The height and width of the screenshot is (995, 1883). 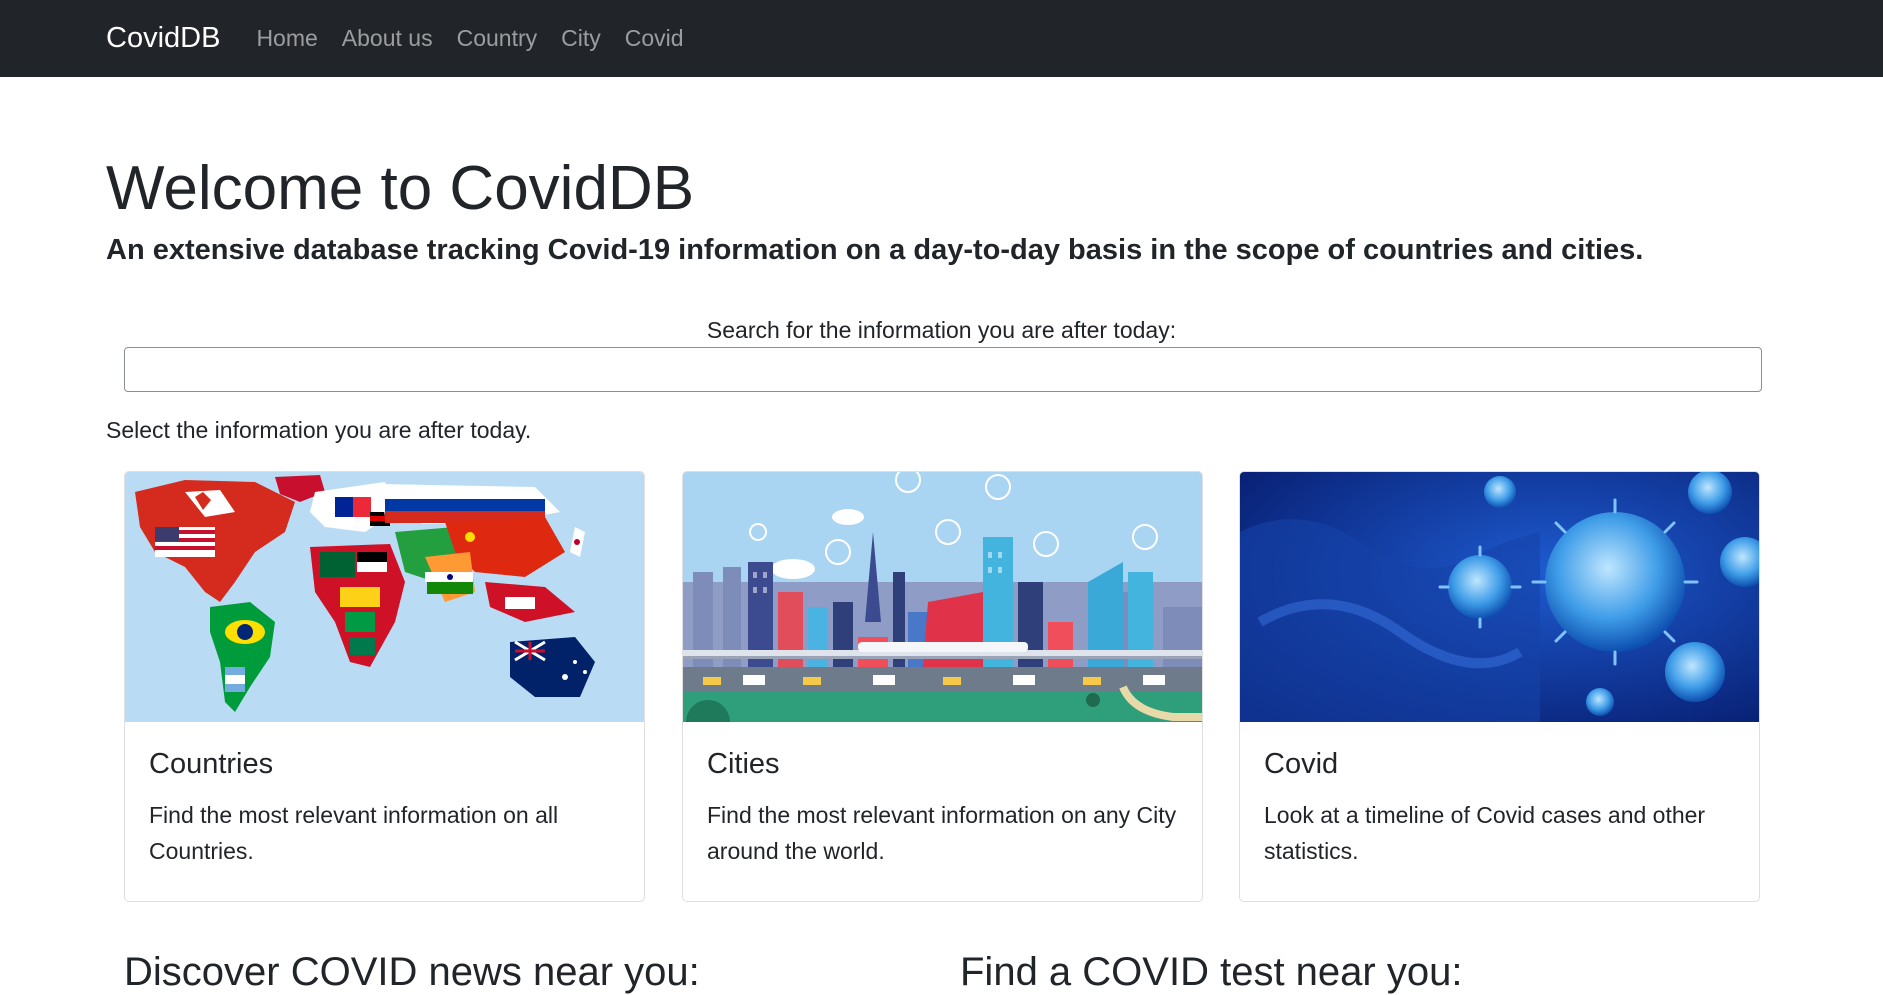 What do you see at coordinates (286, 38) in the screenshot?
I see `nav-link-home: Home` at bounding box center [286, 38].